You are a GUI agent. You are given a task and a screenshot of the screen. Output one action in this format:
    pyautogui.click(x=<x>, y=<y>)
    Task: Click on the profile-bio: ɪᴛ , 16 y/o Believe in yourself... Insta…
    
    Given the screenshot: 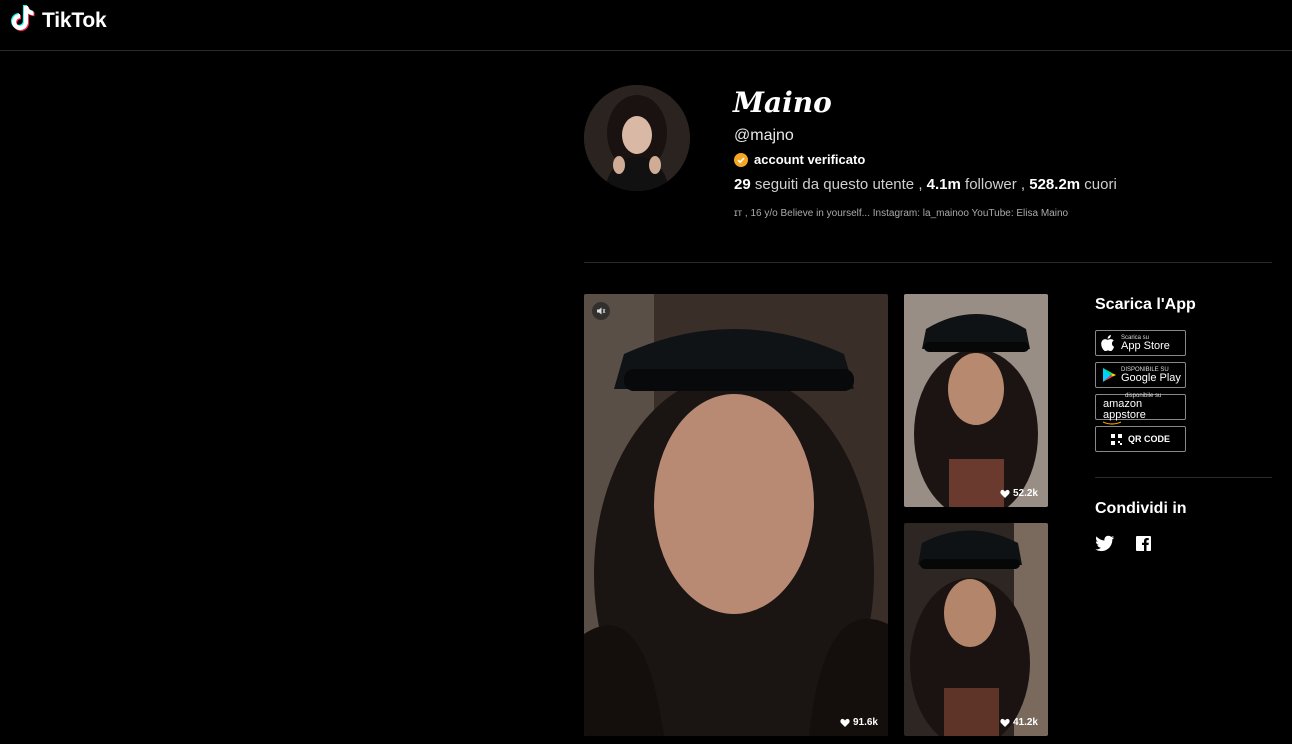 What is the action you would take?
    pyautogui.click(x=901, y=213)
    